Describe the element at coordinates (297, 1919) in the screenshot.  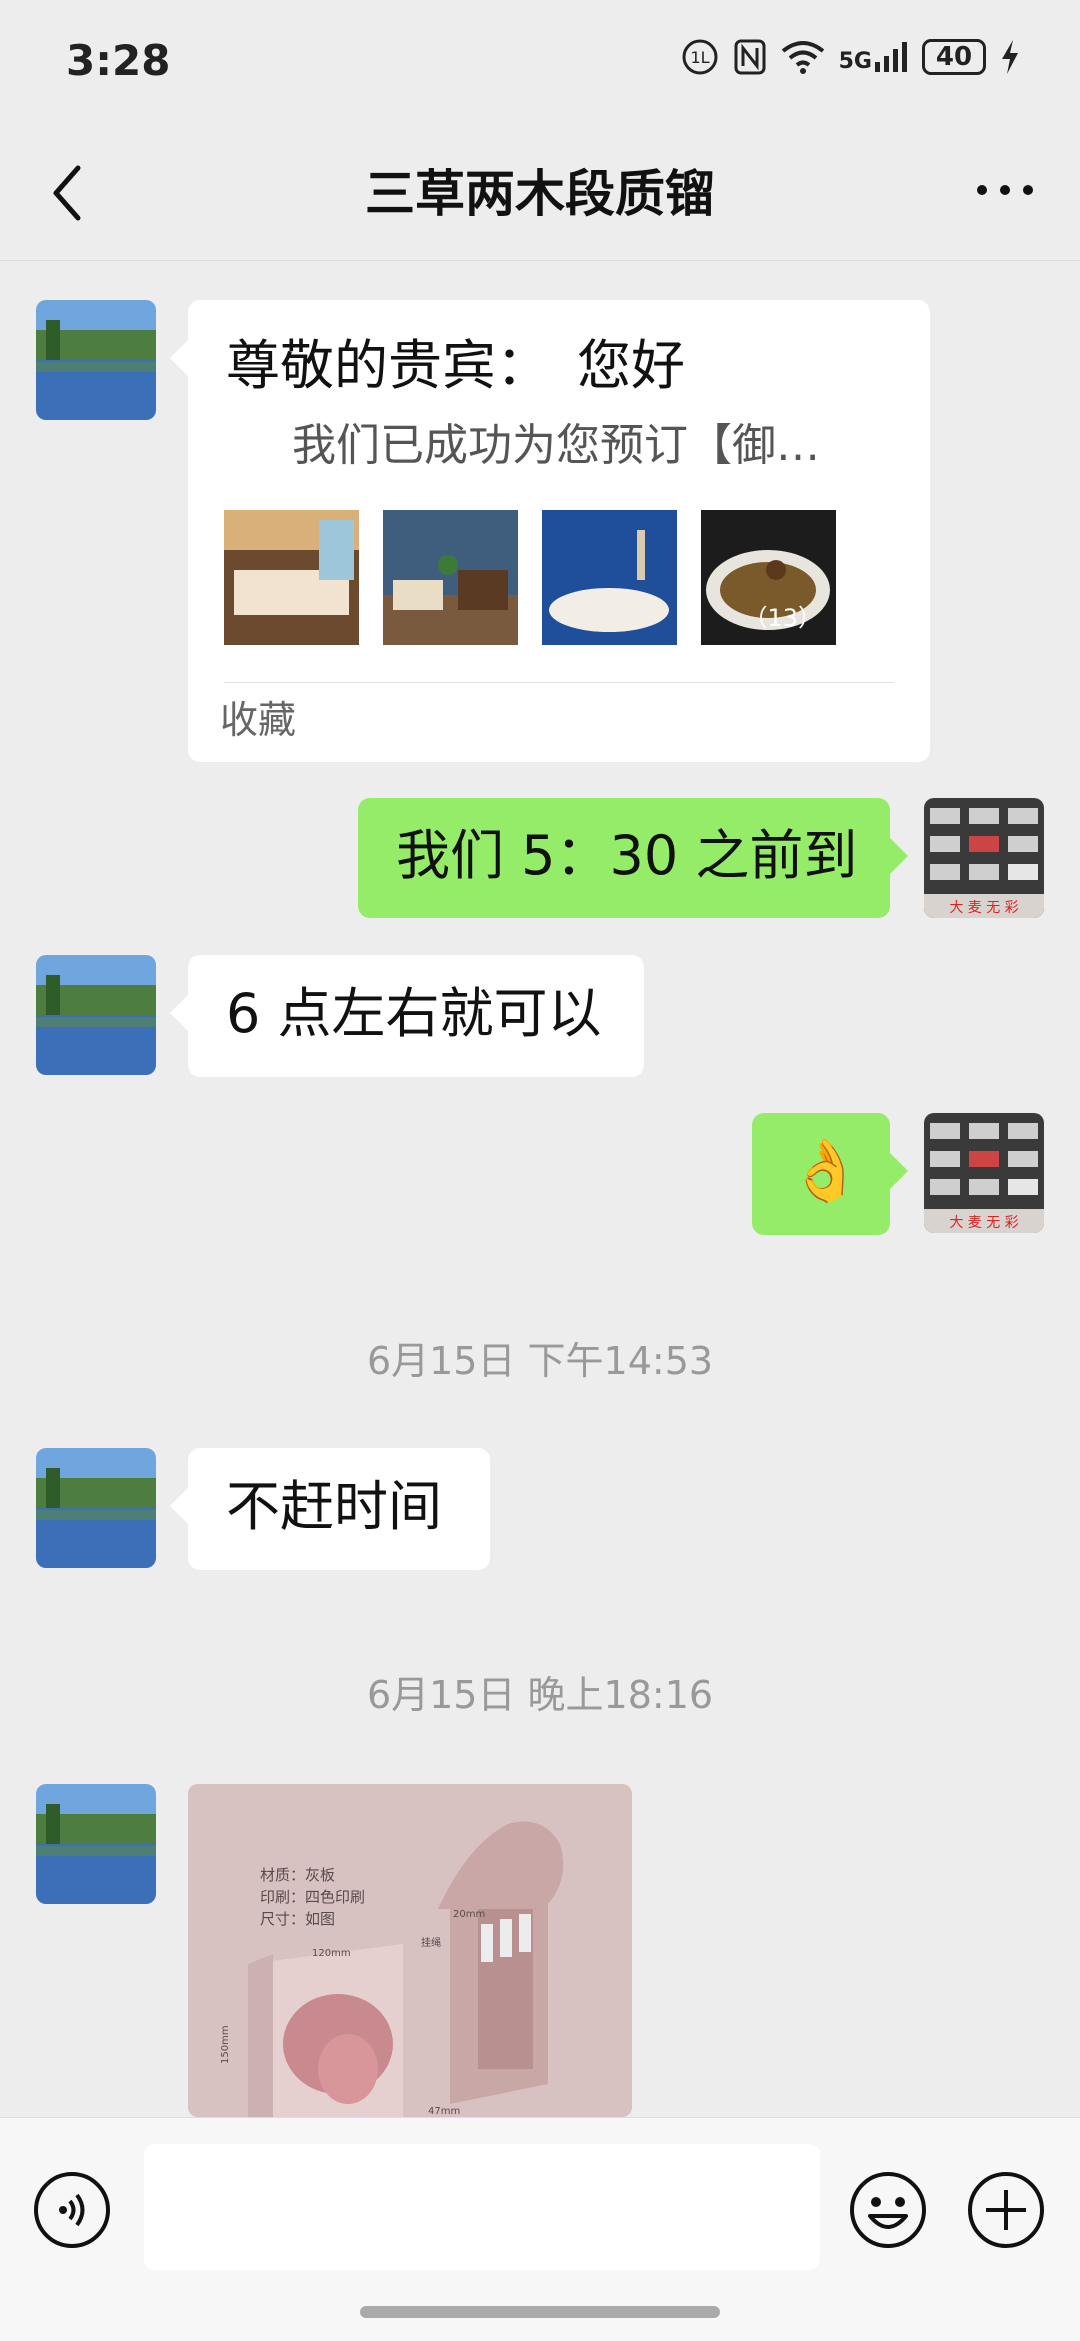
I see `image-label-size: 尺寸：如图` at that location.